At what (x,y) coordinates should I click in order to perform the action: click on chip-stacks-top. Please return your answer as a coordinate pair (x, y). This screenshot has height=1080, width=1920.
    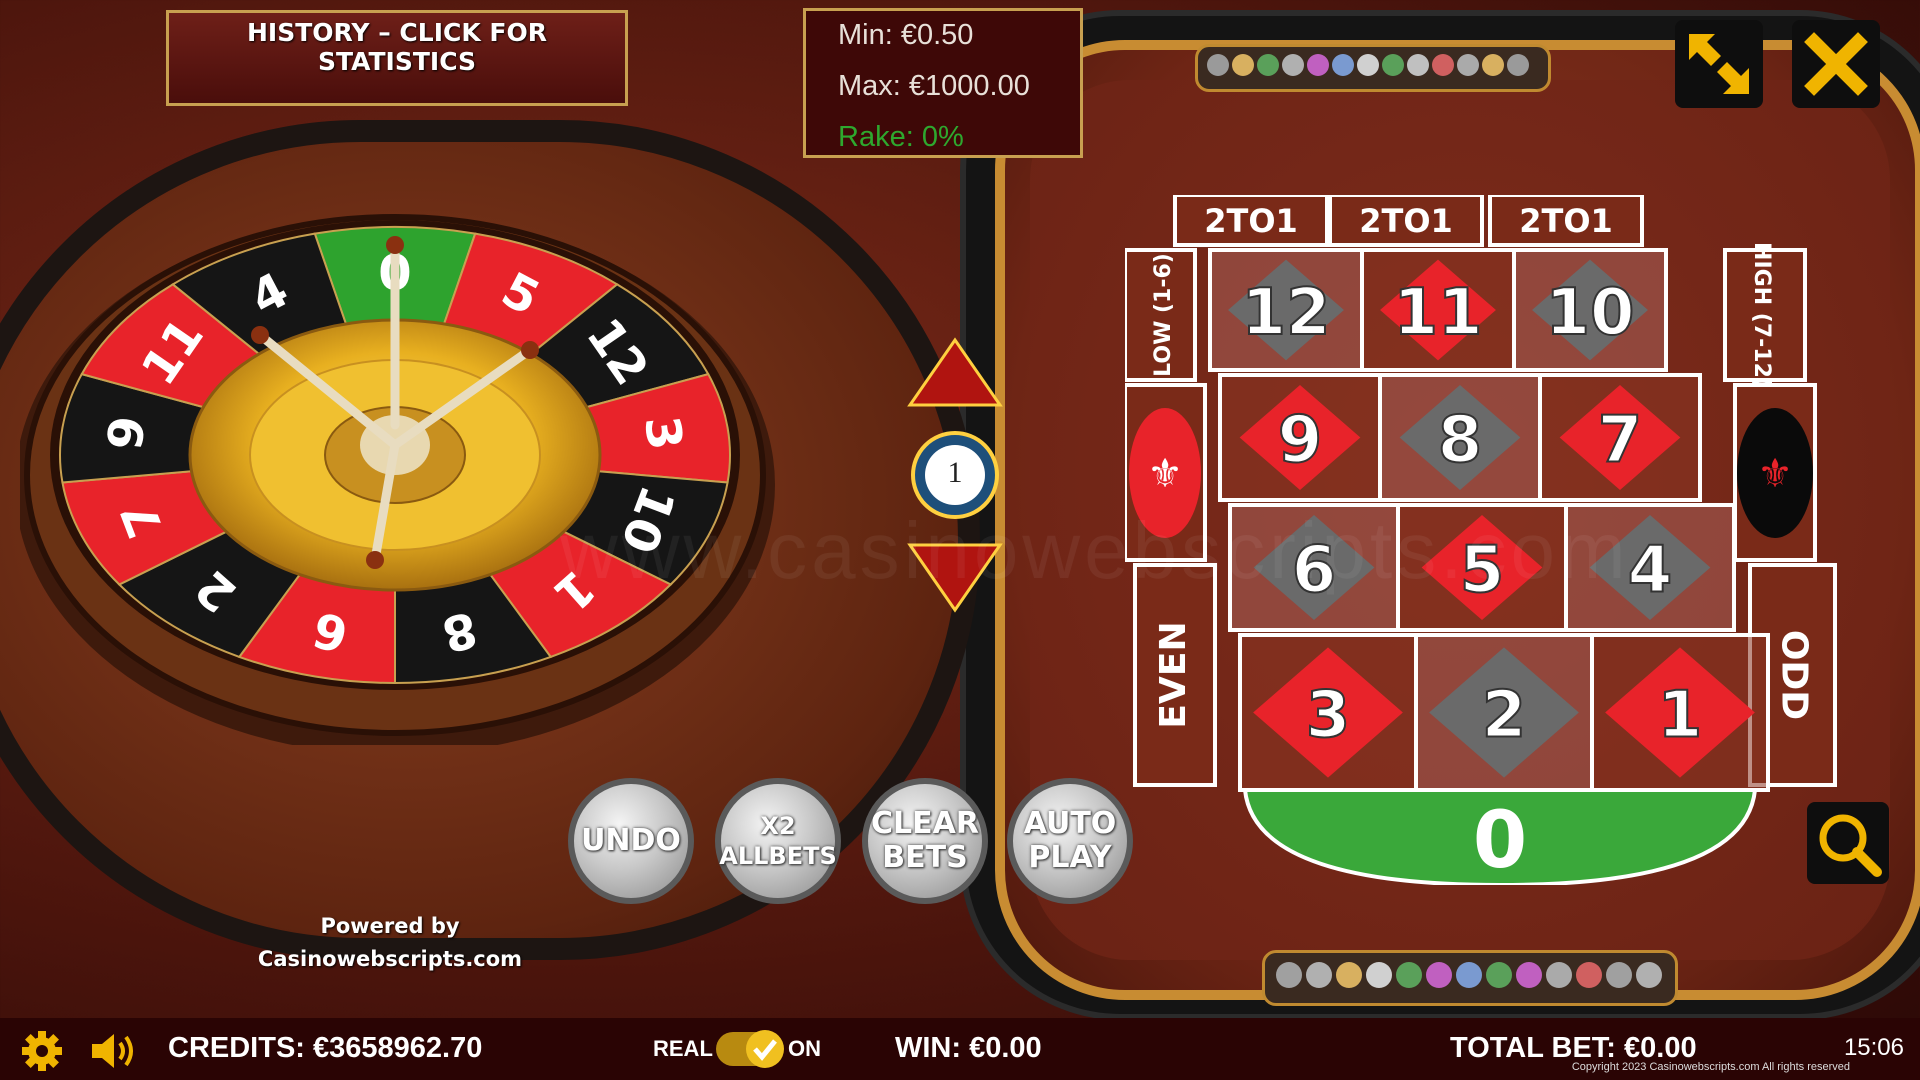
    Looking at the image, I should click on (1368, 65).